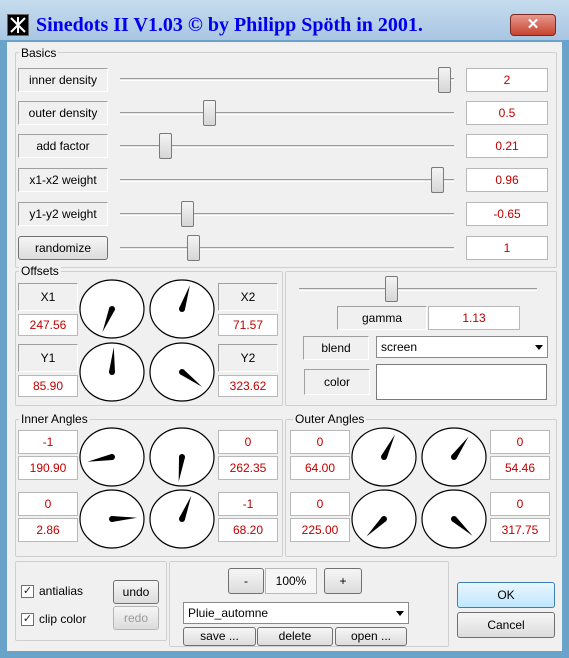 This screenshot has height=658, width=569. Describe the element at coordinates (296, 613) in the screenshot. I see `preset-select: Pluie_automne` at that location.